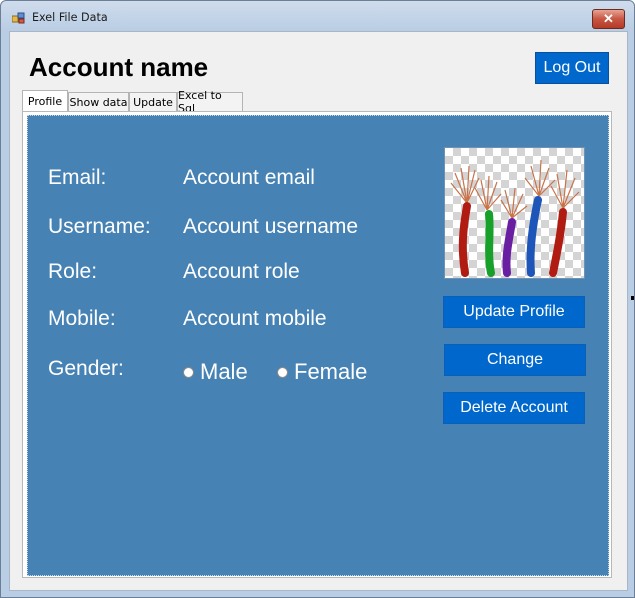 The height and width of the screenshot is (598, 635). I want to click on username-value: Account username, so click(271, 226).